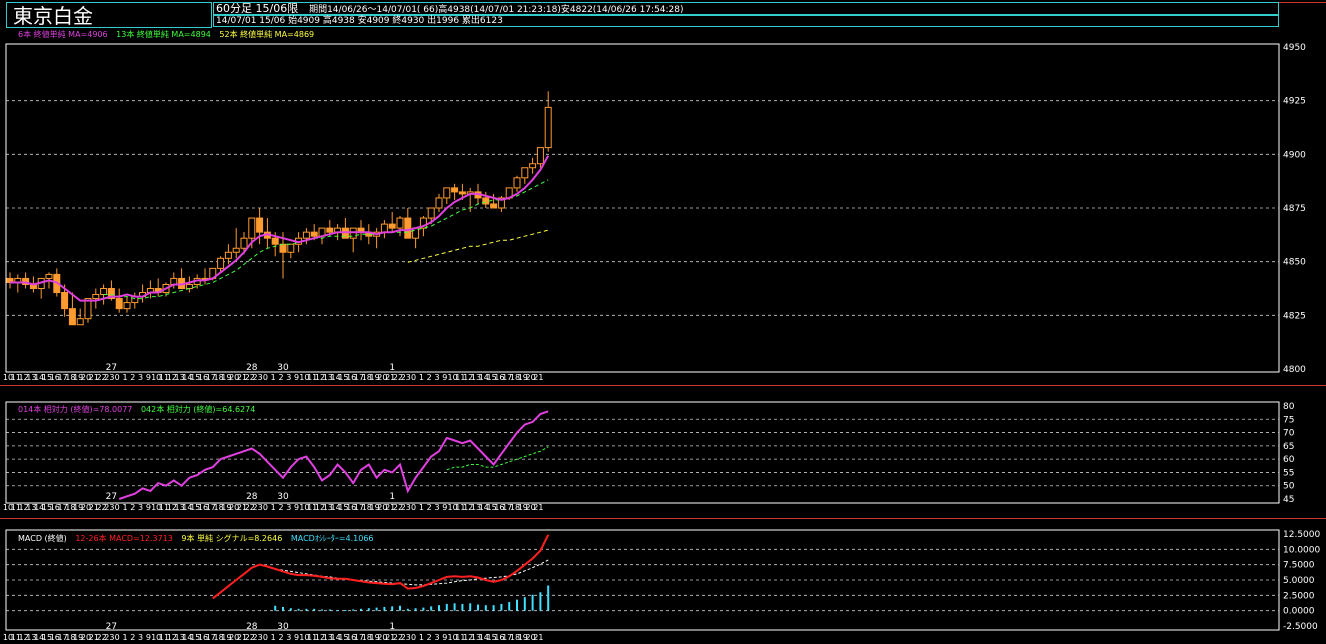 This screenshot has width=1326, height=644. I want to click on y-tick-label: 4825, so click(1294, 316).